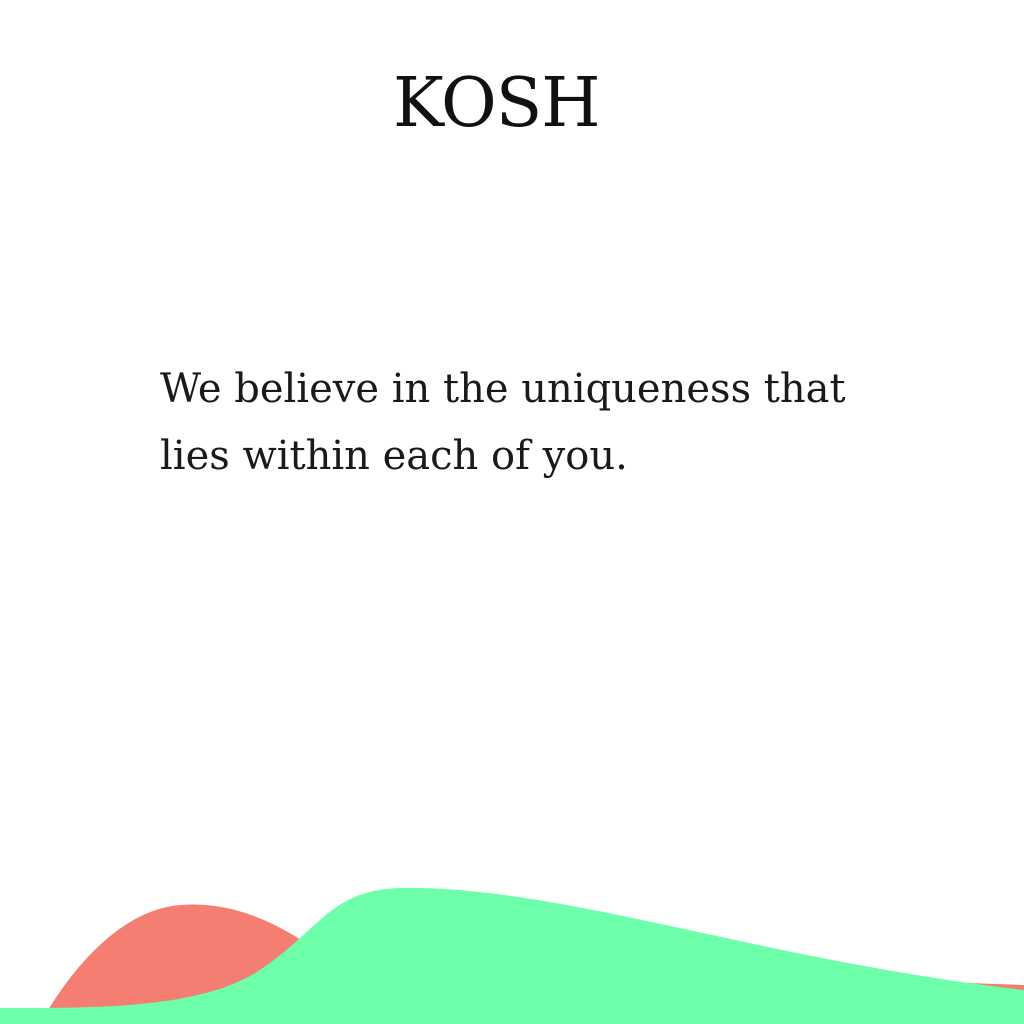 The image size is (1024, 1024). I want to click on brand-logo: KOSH, so click(497, 103).